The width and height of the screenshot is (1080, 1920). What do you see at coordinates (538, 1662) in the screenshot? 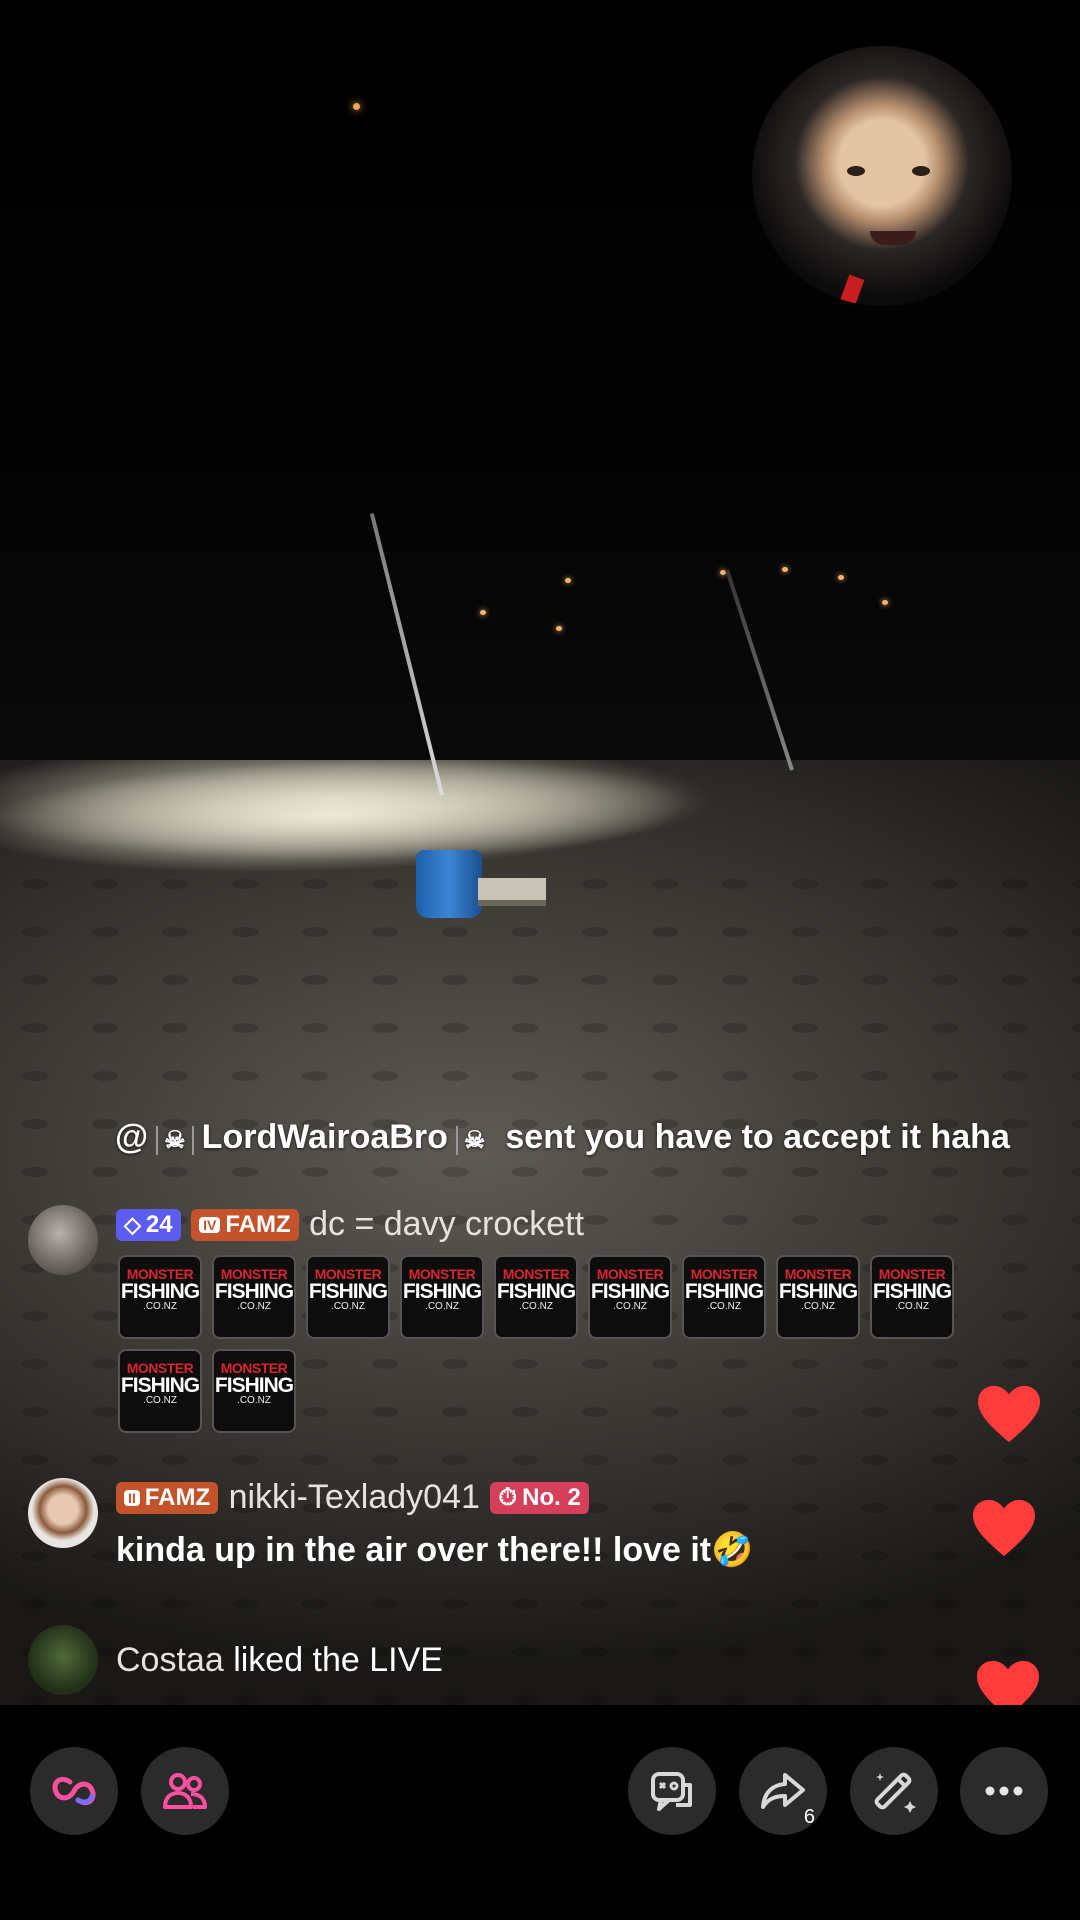
I see `comment-item: Costaa liked the LIVE` at bounding box center [538, 1662].